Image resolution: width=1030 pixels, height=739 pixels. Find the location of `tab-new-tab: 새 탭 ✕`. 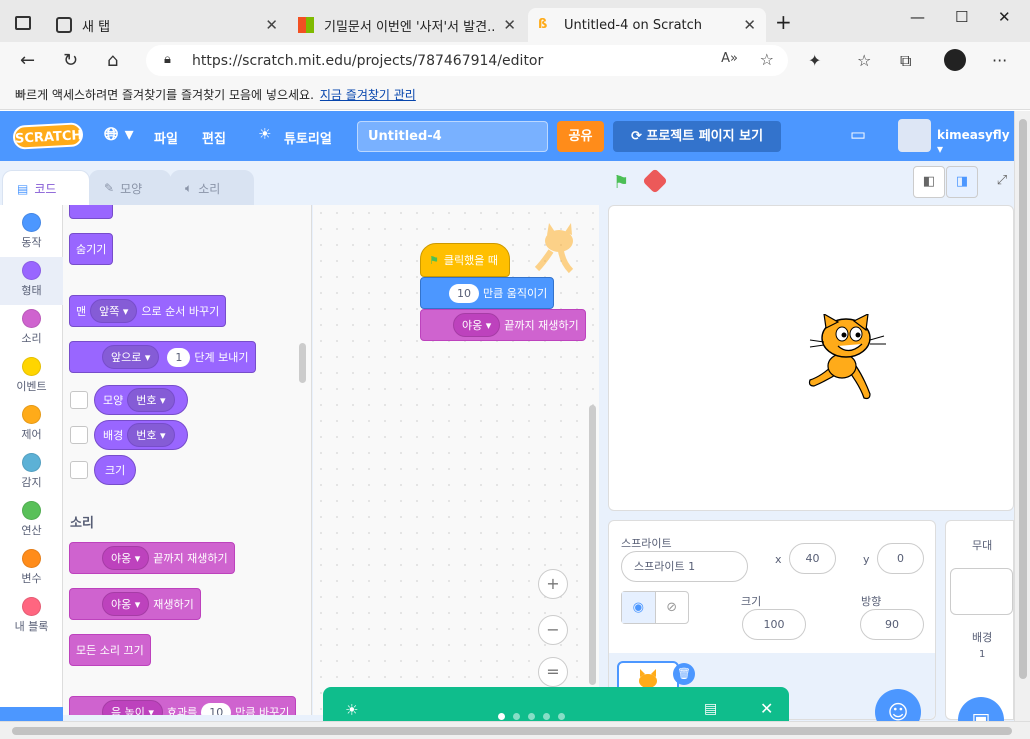

tab-new-tab: 새 탭 ✕ is located at coordinates (167, 25).